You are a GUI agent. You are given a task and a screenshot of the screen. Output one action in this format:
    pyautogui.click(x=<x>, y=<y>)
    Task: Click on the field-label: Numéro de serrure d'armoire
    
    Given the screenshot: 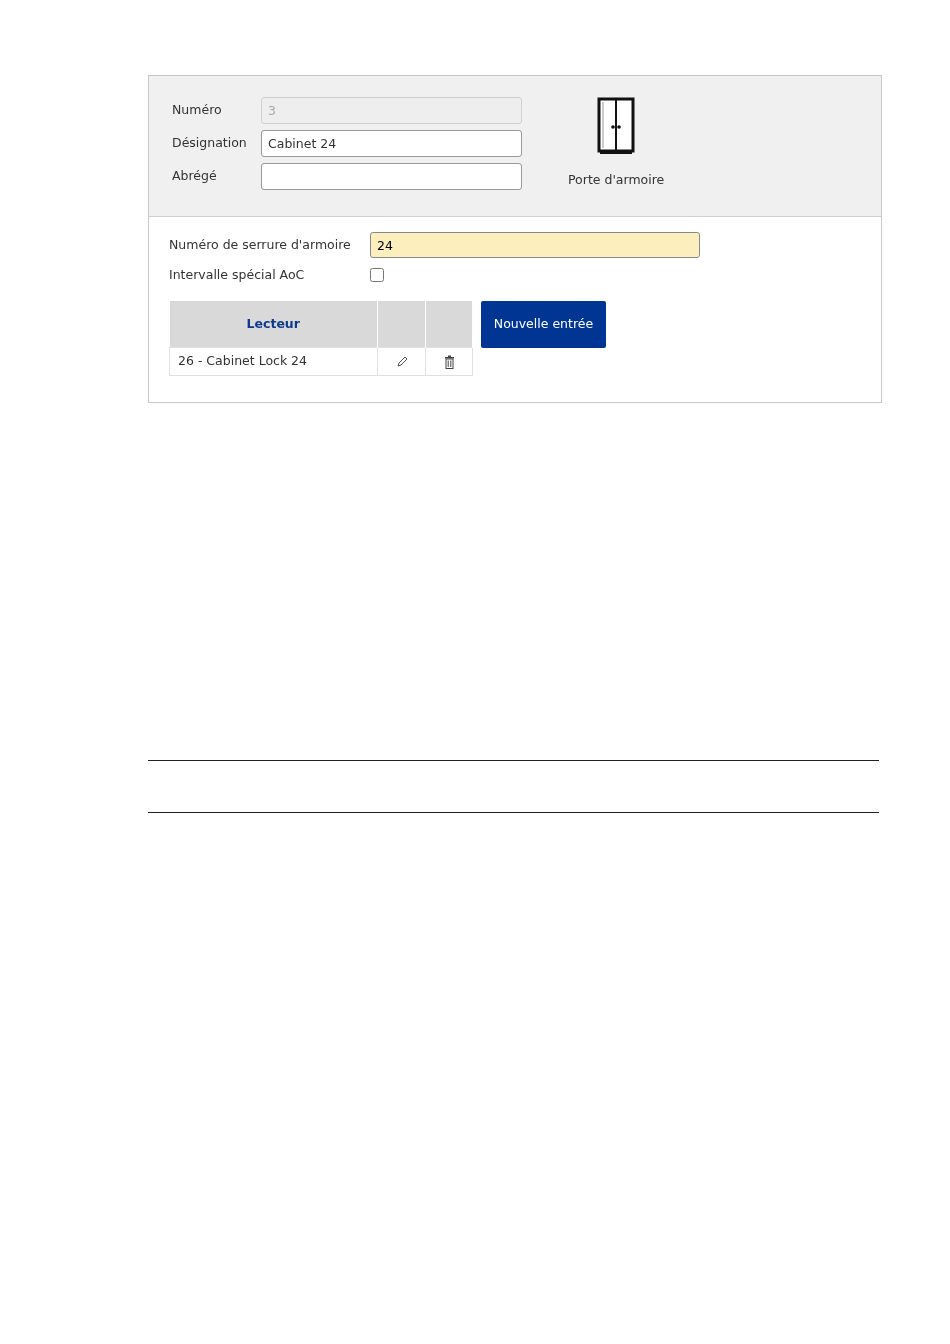 What is the action you would take?
    pyautogui.click(x=260, y=244)
    